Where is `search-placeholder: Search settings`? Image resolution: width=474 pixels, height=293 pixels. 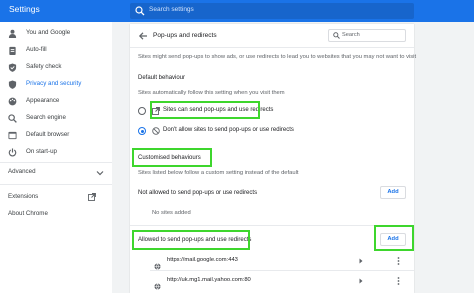 search-placeholder: Search settings is located at coordinates (171, 9).